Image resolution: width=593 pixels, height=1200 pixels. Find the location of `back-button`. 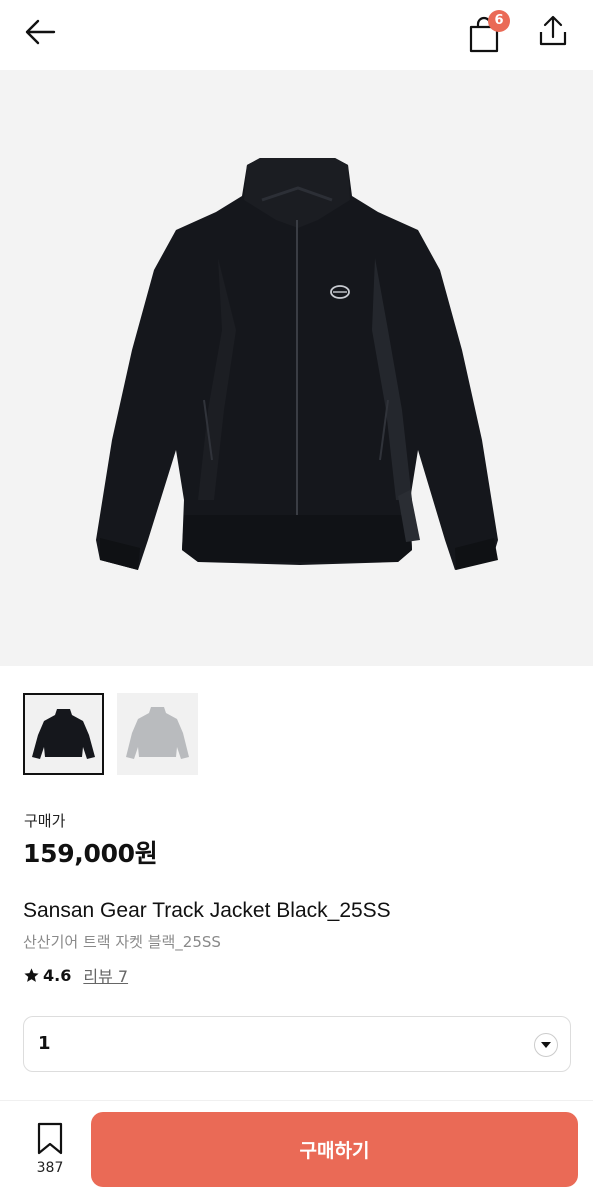

back-button is located at coordinates (40, 32).